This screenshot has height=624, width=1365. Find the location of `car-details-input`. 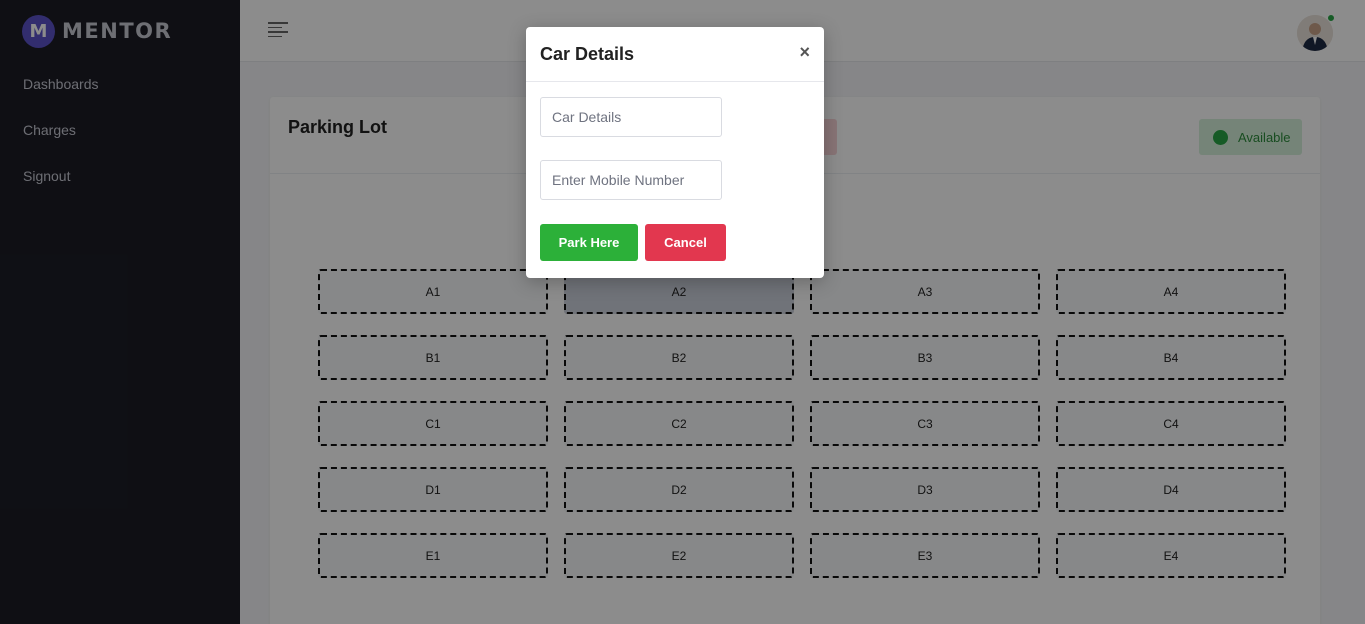

car-details-input is located at coordinates (631, 117).